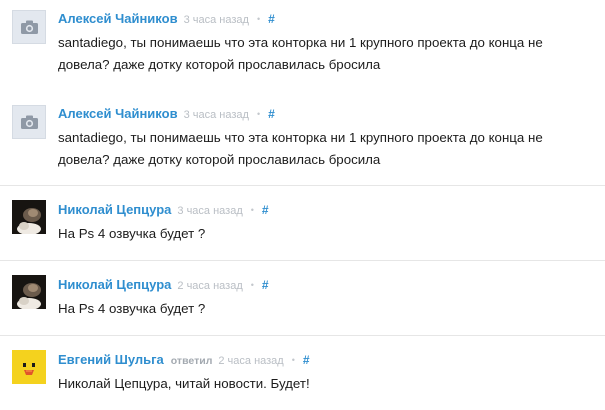  I want to click on comment-text: Николай Цепцура, читай новости. Будет!, so click(184, 383).